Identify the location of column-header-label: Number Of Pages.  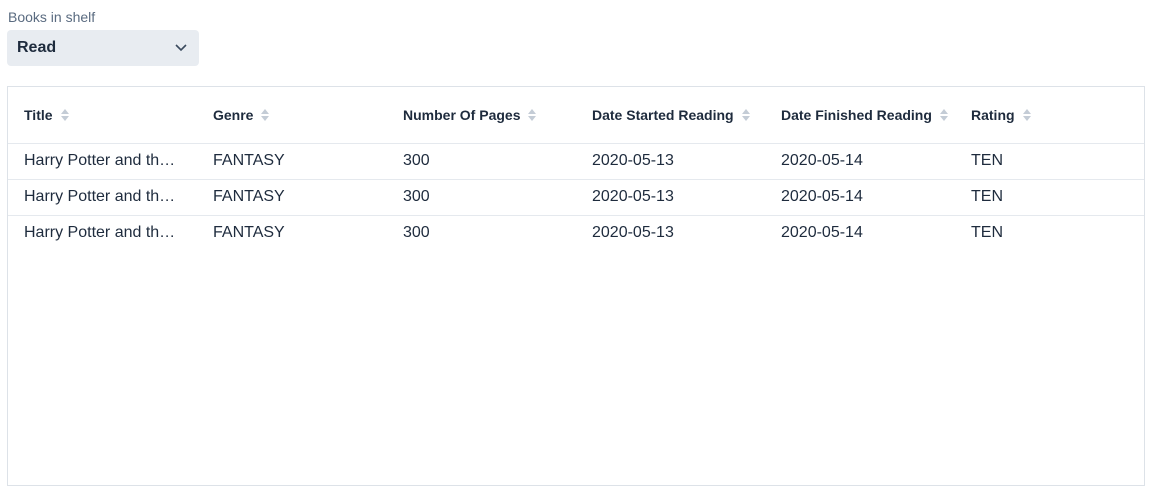
(462, 115).